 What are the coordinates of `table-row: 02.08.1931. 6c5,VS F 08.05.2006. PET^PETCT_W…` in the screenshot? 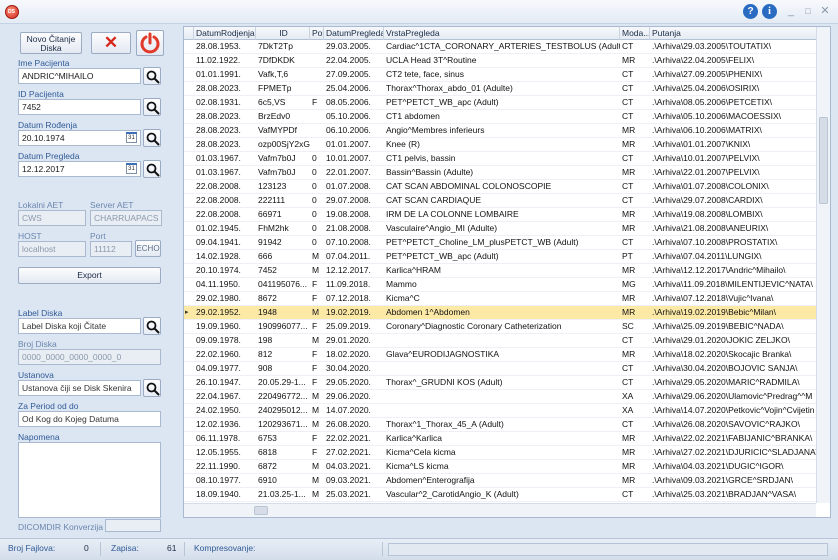 It's located at (500, 103).